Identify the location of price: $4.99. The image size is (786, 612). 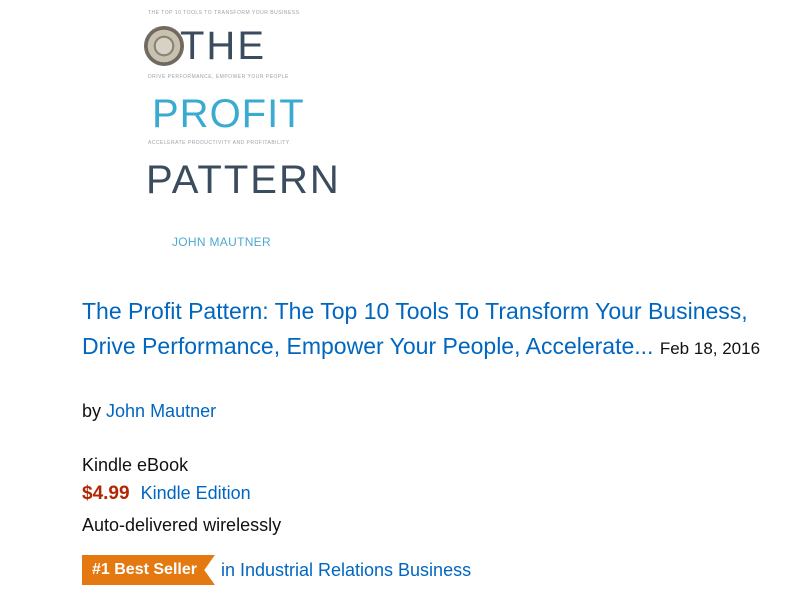
(106, 493).